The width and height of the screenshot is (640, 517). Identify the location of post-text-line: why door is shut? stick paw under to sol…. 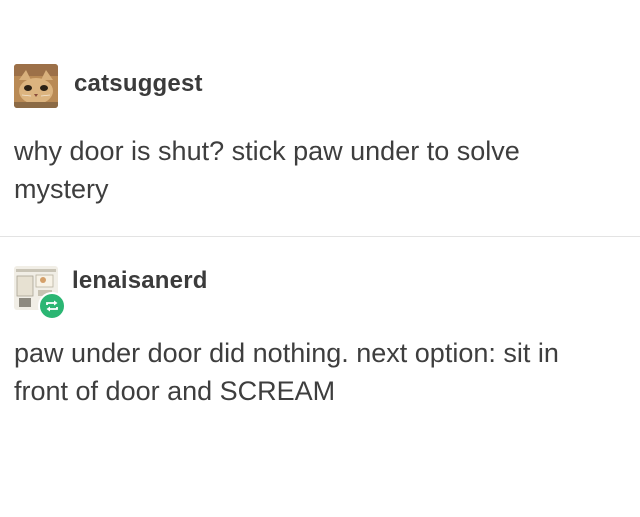
(267, 151).